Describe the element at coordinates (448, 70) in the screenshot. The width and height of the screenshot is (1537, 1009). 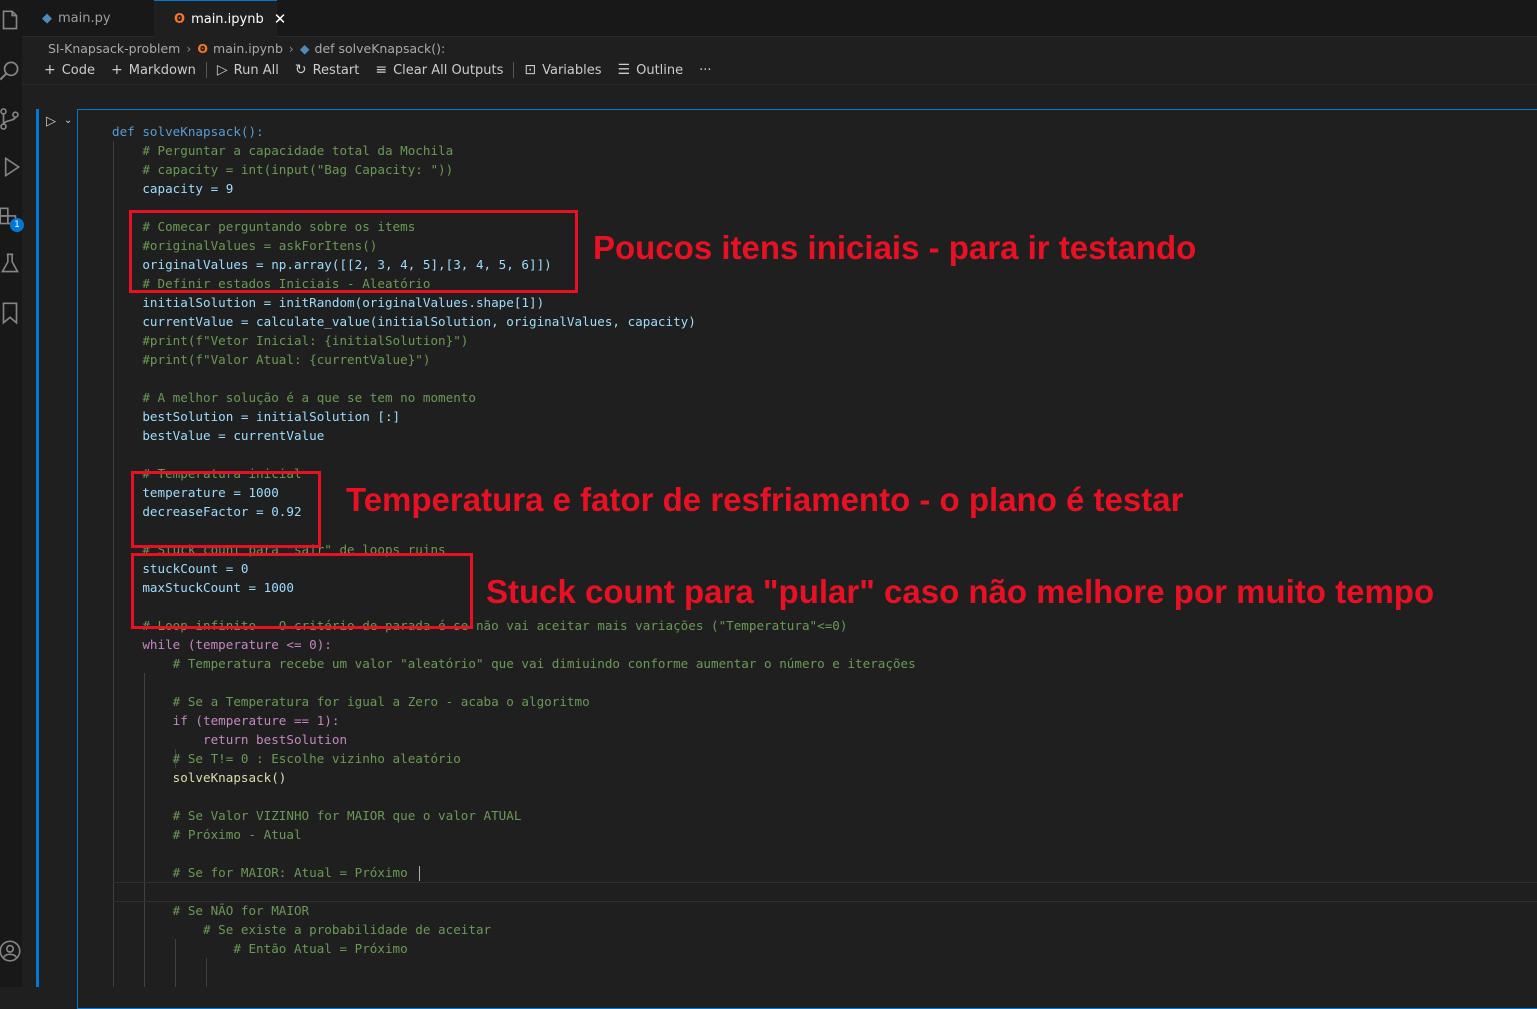
I see `clear-outputs-label: Clear All Outputs` at that location.